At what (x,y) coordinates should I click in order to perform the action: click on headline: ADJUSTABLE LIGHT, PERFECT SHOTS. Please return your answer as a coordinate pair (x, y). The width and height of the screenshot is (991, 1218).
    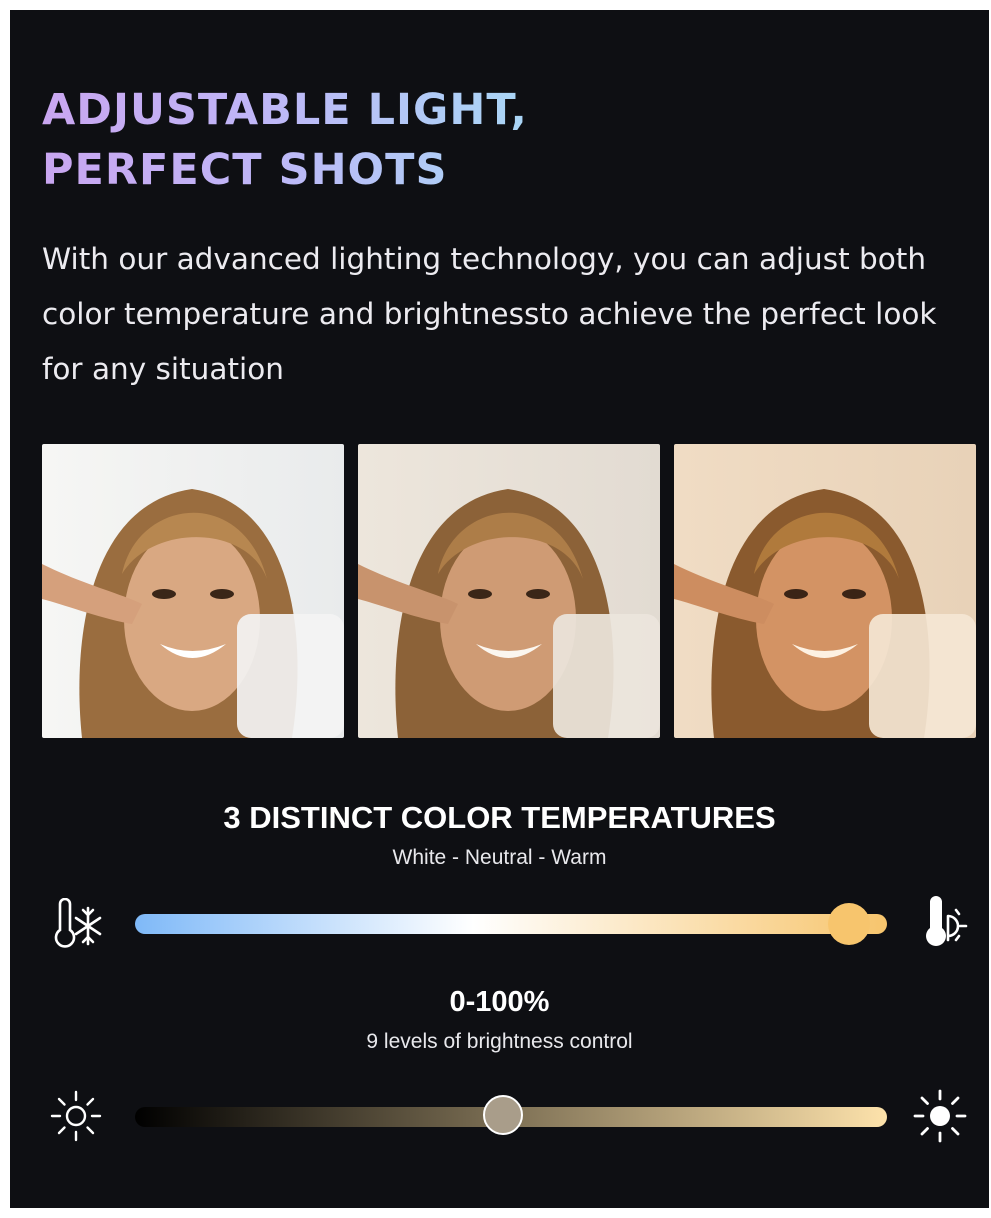
    Looking at the image, I should click on (285, 140).